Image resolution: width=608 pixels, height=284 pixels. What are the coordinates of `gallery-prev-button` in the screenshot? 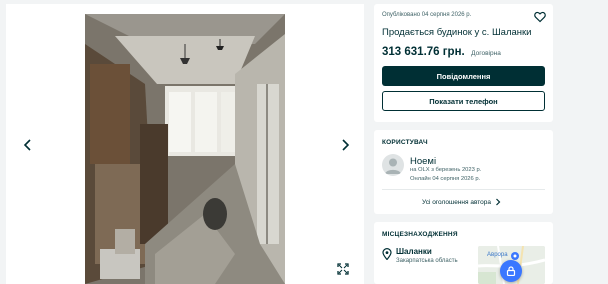 It's located at (27, 145).